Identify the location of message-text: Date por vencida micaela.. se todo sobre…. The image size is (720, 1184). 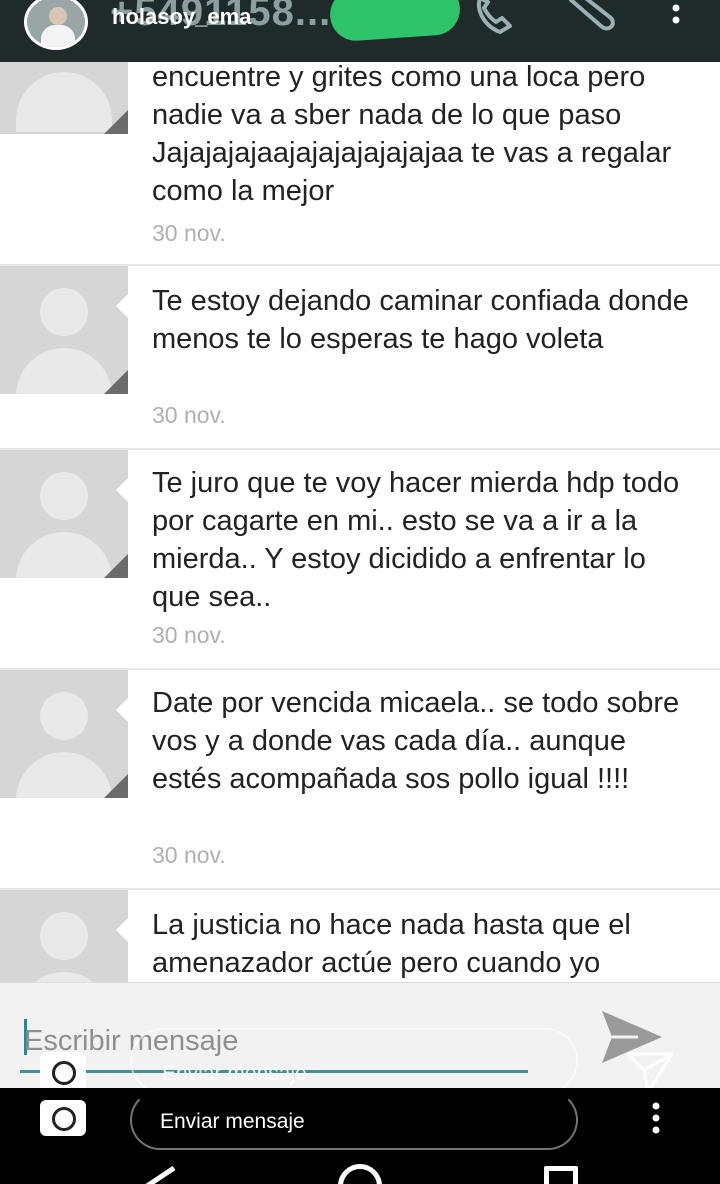
(416, 741).